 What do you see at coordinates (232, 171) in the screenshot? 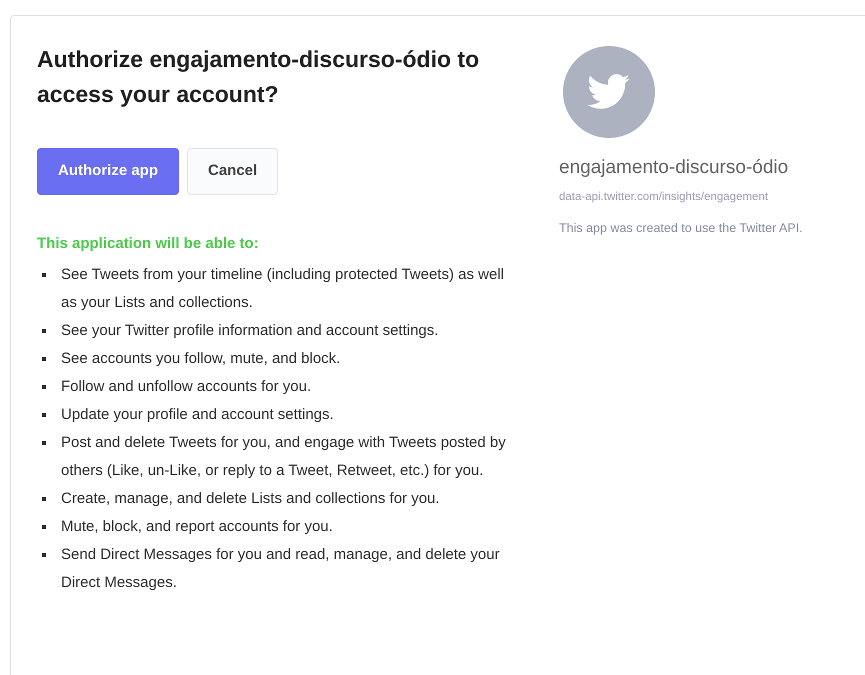
I see `cancel-button: Cancel` at bounding box center [232, 171].